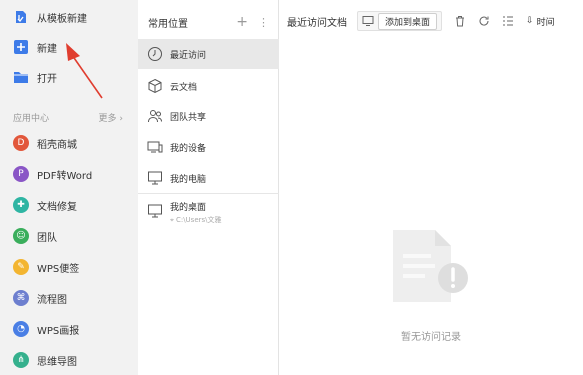 This screenshot has height=375, width=583. What do you see at coordinates (208, 54) in the screenshot?
I see `location-recent: 最近访问` at bounding box center [208, 54].